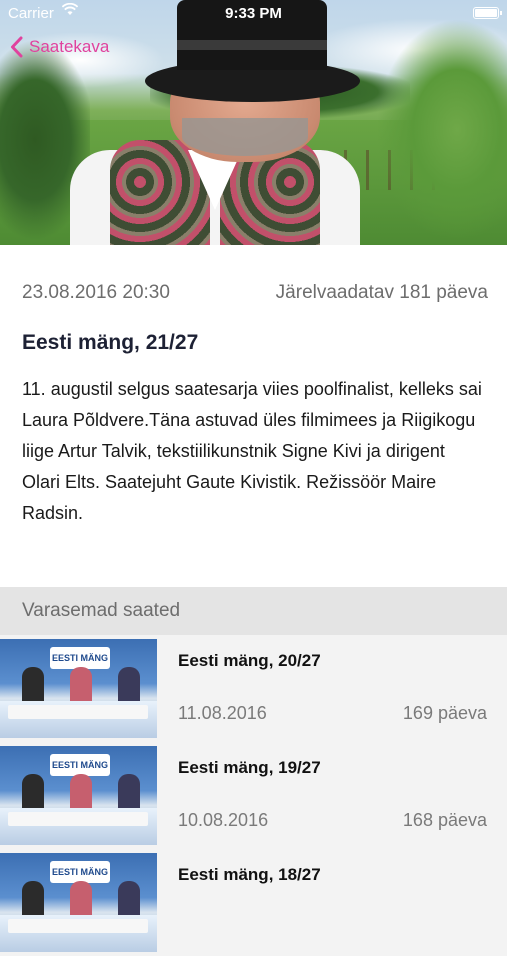 This screenshot has height=956, width=507. Describe the element at coordinates (110, 342) in the screenshot. I see `program-title: Eesti mäng, 21/27` at that location.